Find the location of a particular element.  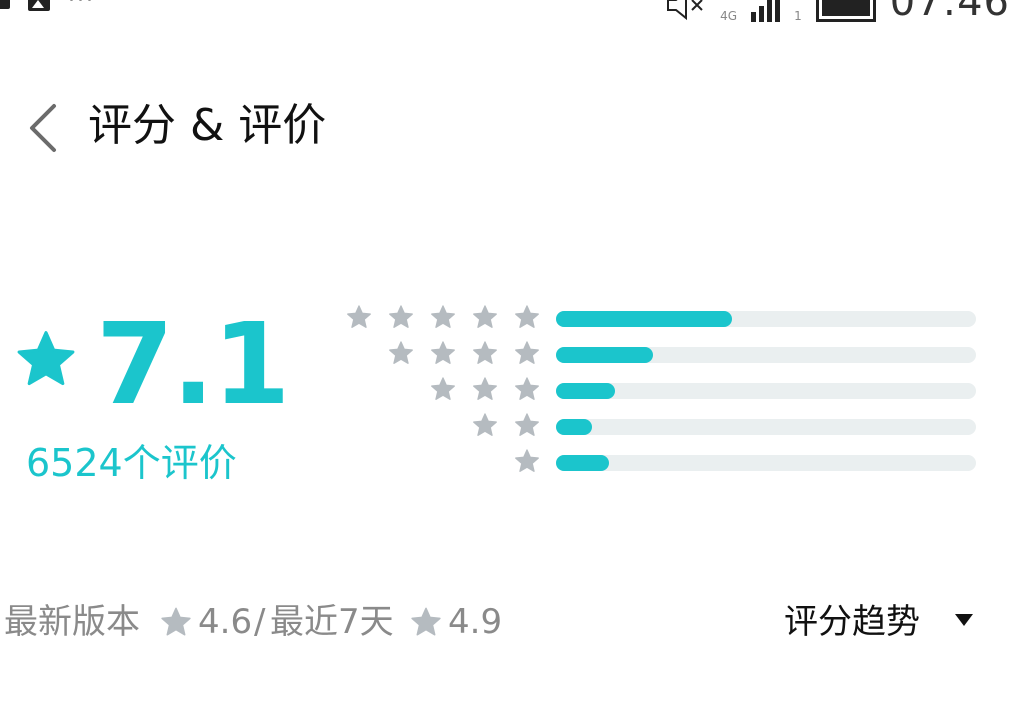

status-right-icons: 4G 1 07:46 is located at coordinates (838, 11).